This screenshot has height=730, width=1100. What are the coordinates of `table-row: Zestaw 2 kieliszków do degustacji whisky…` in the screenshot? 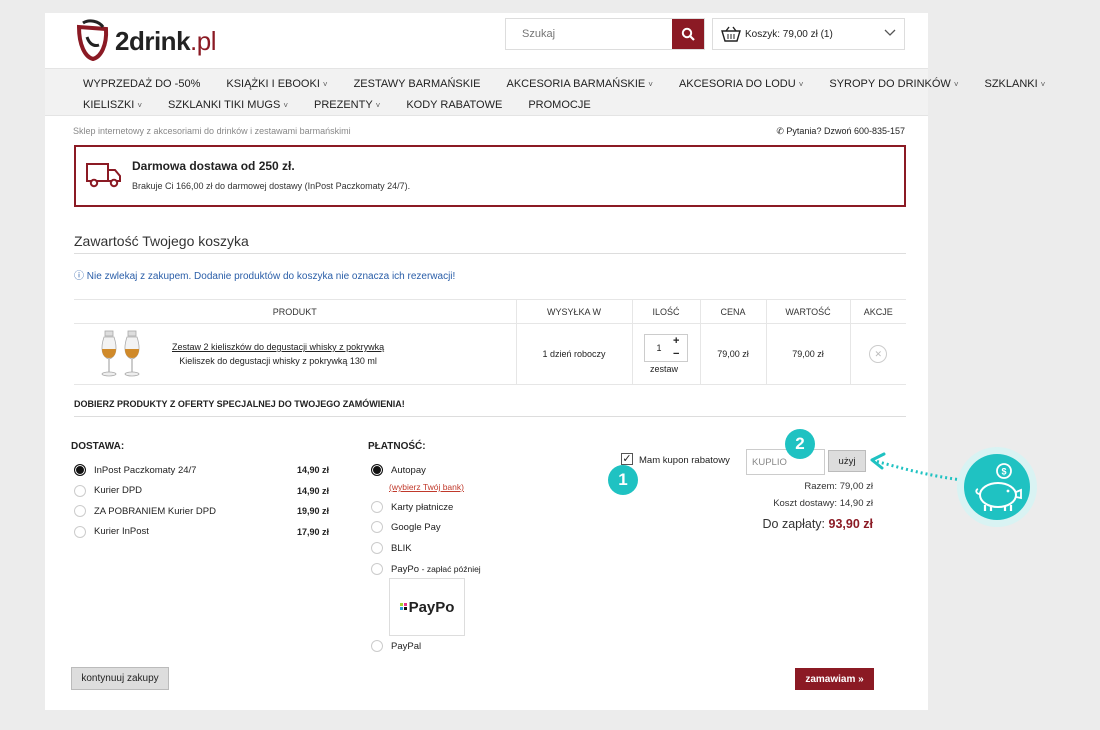 It's located at (490, 354).